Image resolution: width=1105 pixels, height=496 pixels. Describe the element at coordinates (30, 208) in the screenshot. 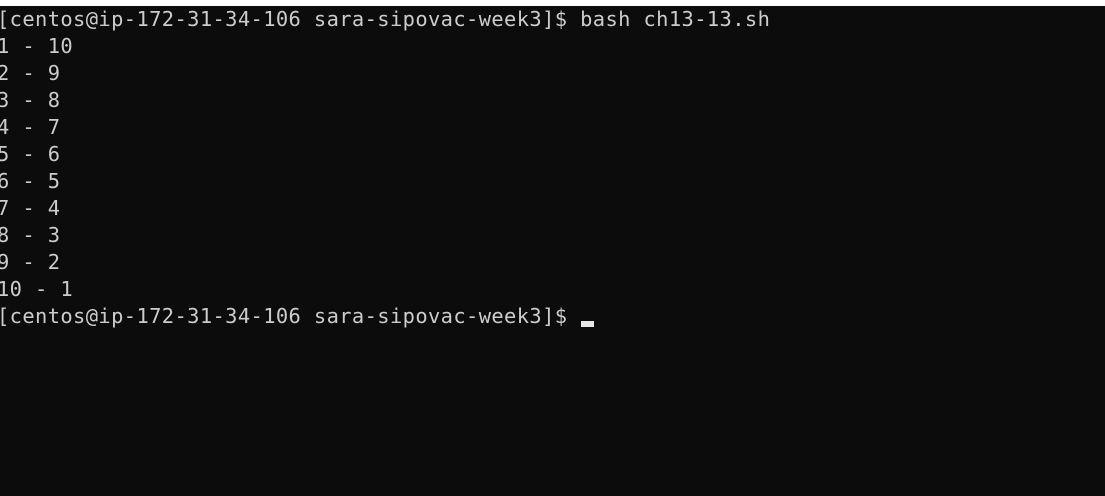

I see `output-line: 7 - 4` at that location.